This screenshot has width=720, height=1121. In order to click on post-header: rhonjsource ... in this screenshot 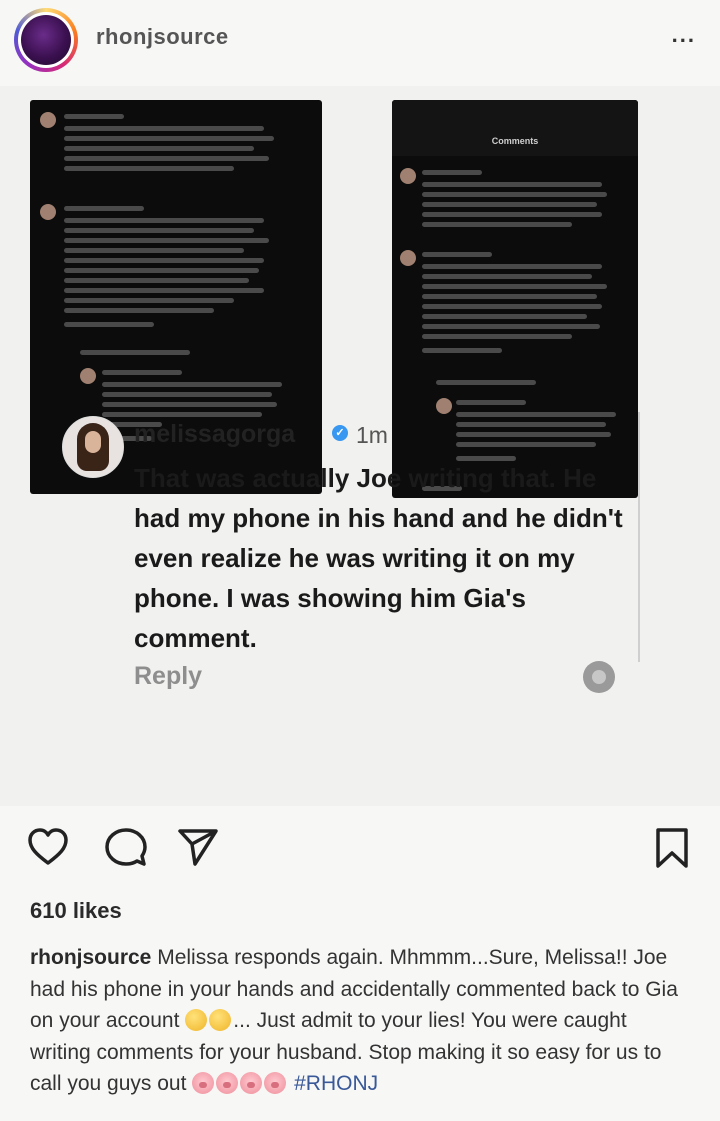, I will do `click(360, 40)`.